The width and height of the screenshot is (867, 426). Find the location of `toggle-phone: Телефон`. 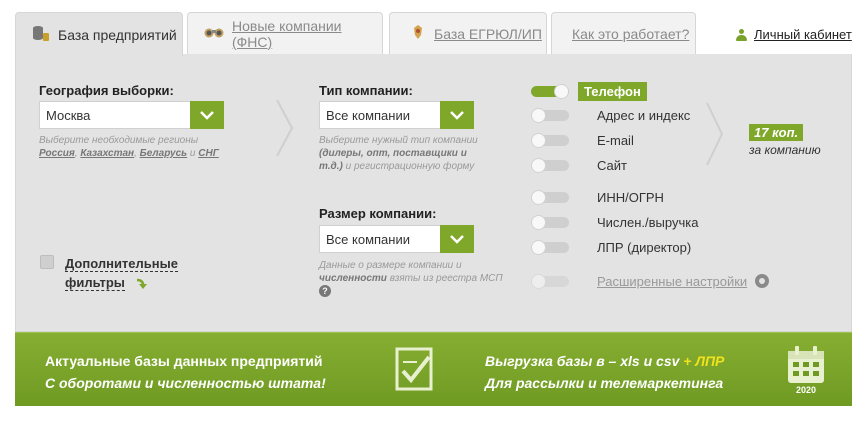

toggle-phone: Телефон is located at coordinates (589, 91).